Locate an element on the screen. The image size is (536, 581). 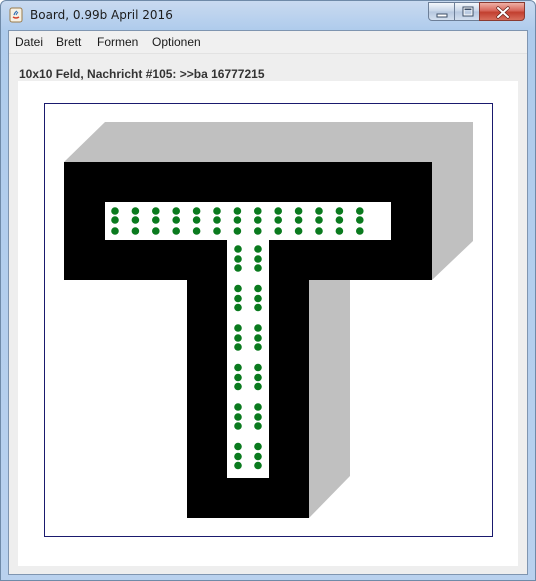
title-bar: Board, 0.99b April 2016 is located at coordinates (268, 15).